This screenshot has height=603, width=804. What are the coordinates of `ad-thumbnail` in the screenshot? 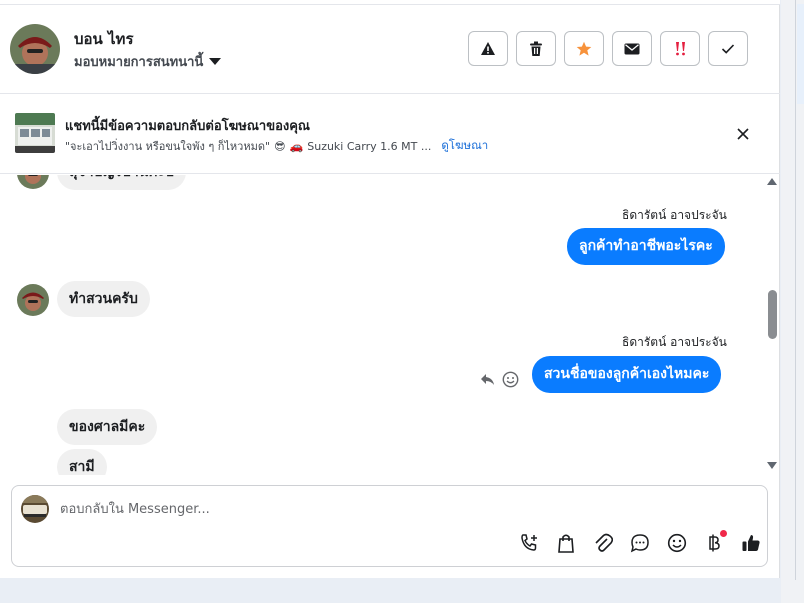 It's located at (35, 133).